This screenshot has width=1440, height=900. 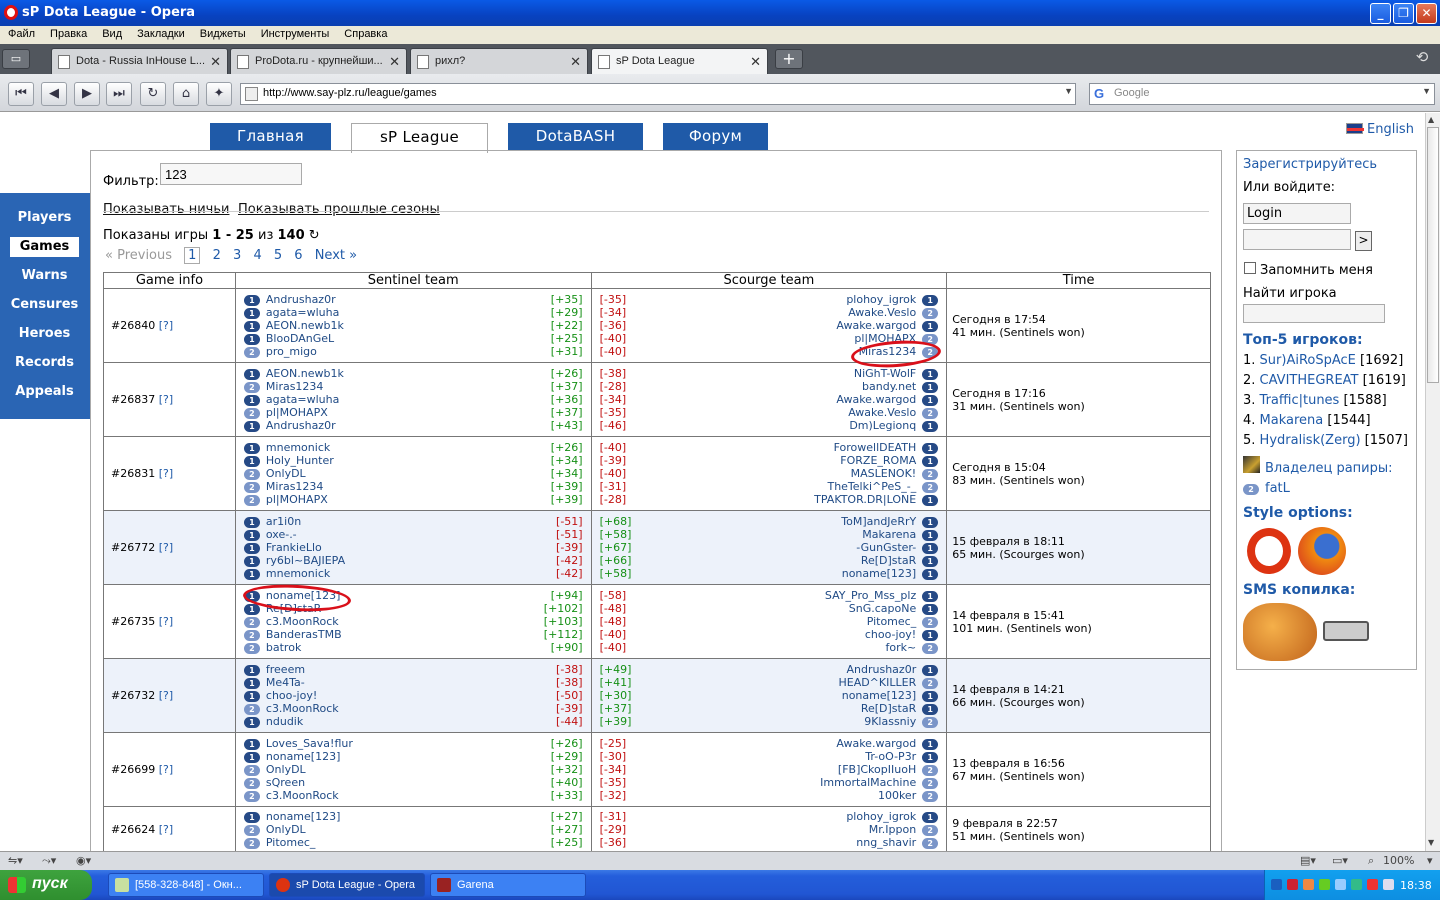 I want to click on tray-arrow-icon, so click(x=1276, y=884).